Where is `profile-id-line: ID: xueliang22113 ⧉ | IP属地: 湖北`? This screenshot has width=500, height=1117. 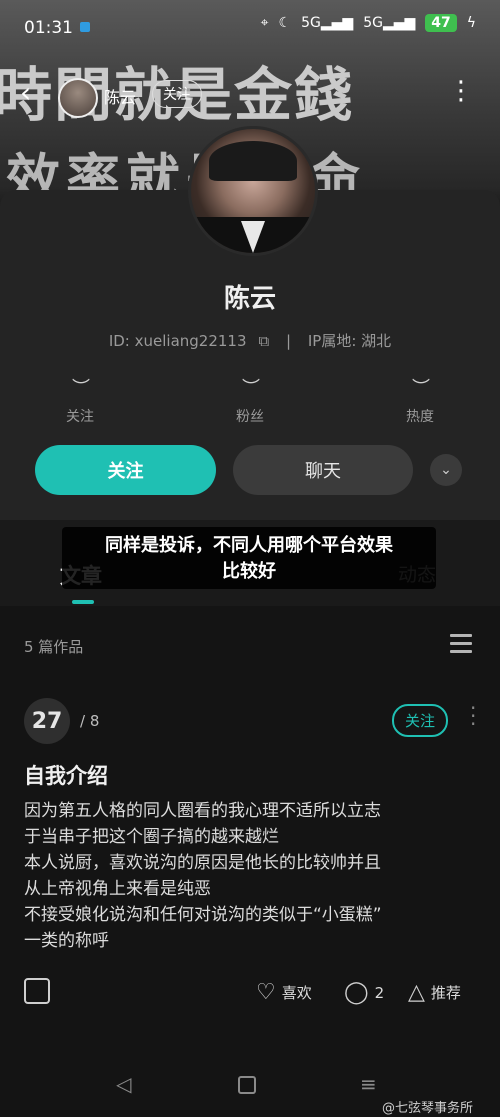 profile-id-line: ID: xueliang22113 ⧉ | IP属地: 湖北 is located at coordinates (250, 340).